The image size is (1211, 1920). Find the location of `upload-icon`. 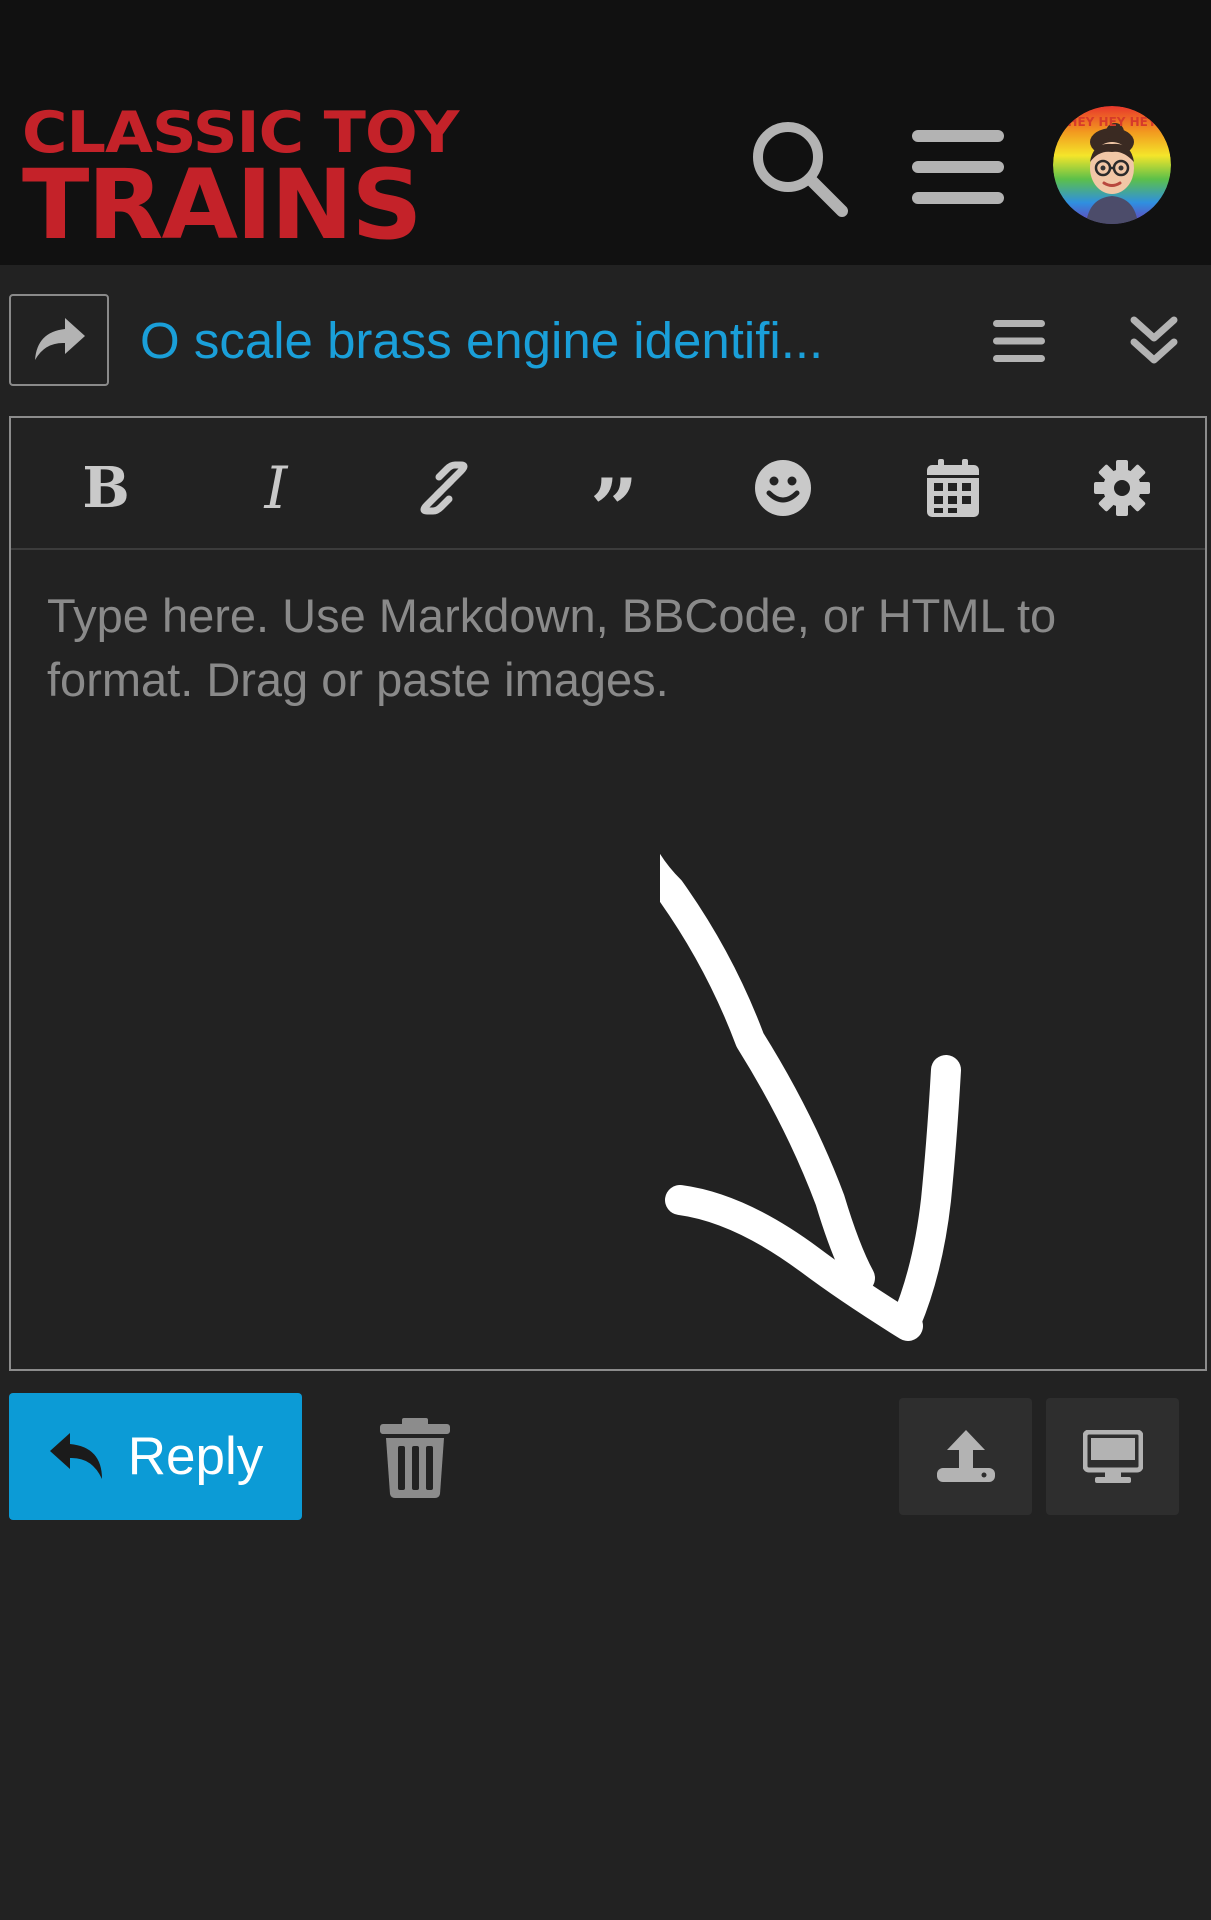

upload-icon is located at coordinates (965, 1455).